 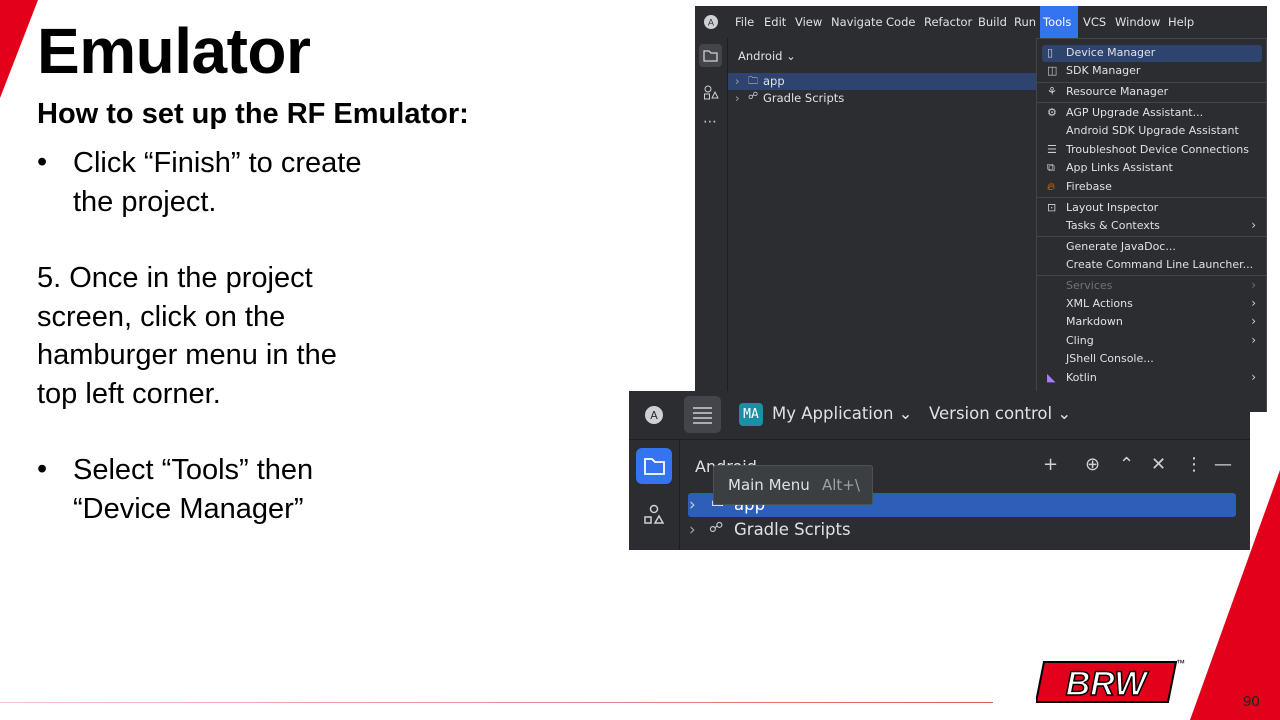 I want to click on title-bar: A MA My Application ⌄ Version control ⌄, so click(x=939, y=415).